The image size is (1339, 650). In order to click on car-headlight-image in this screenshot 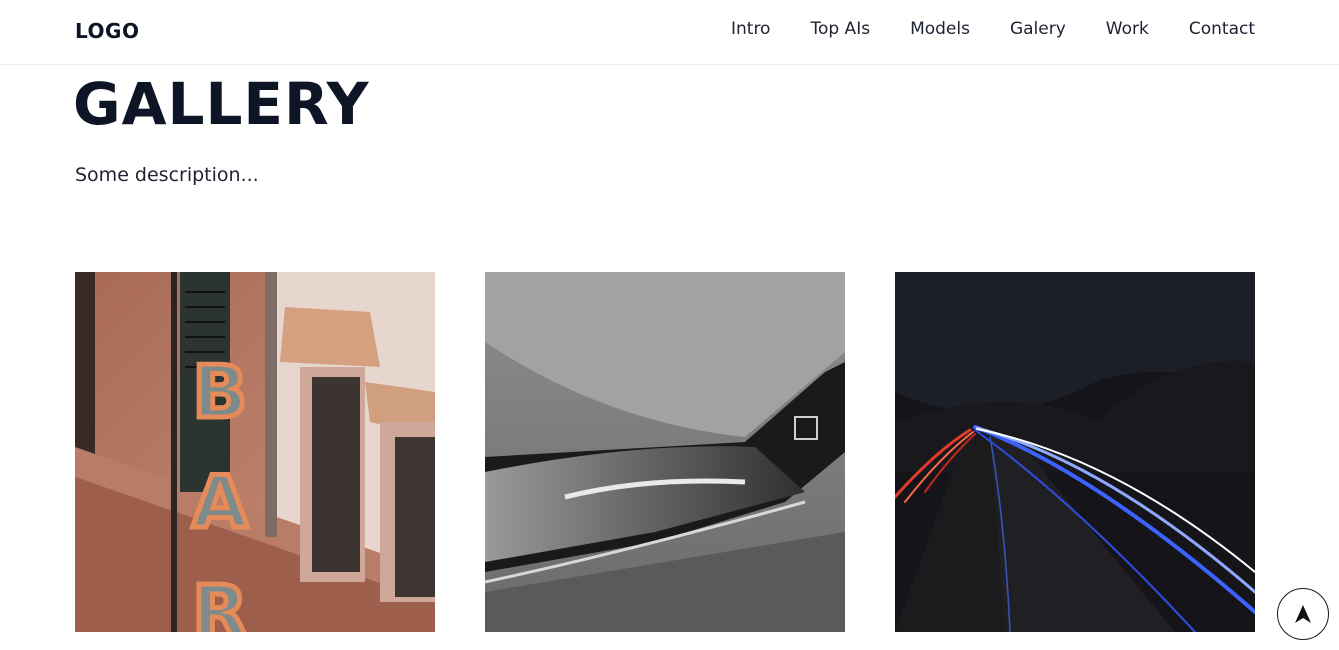, I will do `click(665, 452)`.